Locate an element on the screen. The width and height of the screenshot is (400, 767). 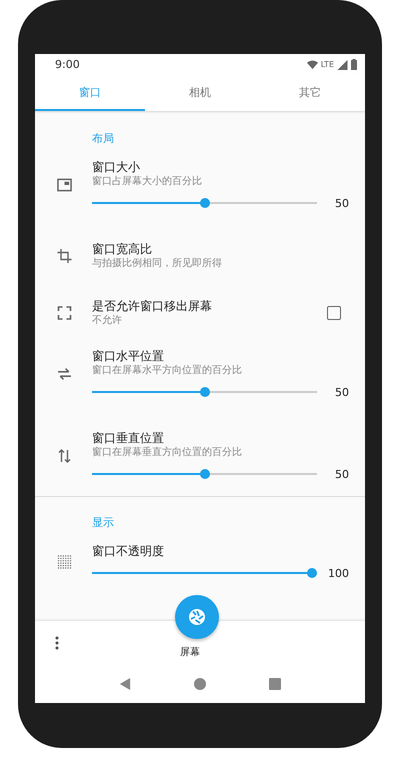
setting-title: 窗口垂直位置 is located at coordinates (128, 438).